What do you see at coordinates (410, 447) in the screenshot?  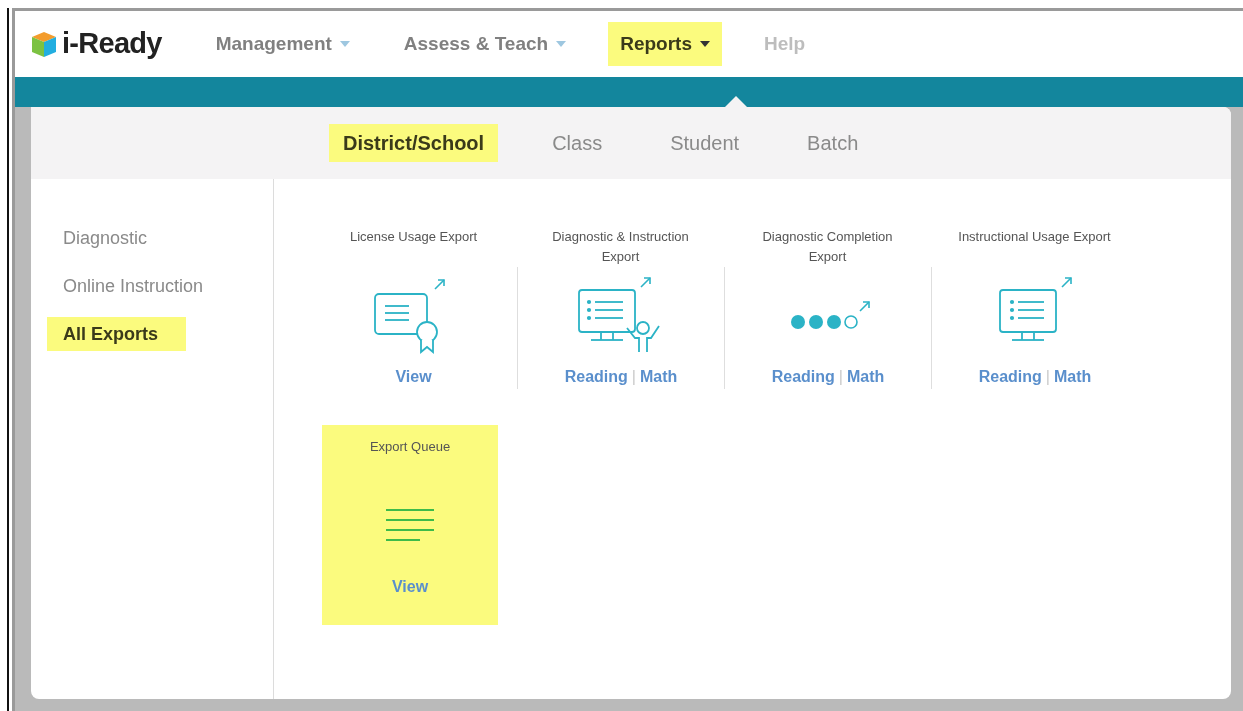 I see `export-title: Export Queue` at bounding box center [410, 447].